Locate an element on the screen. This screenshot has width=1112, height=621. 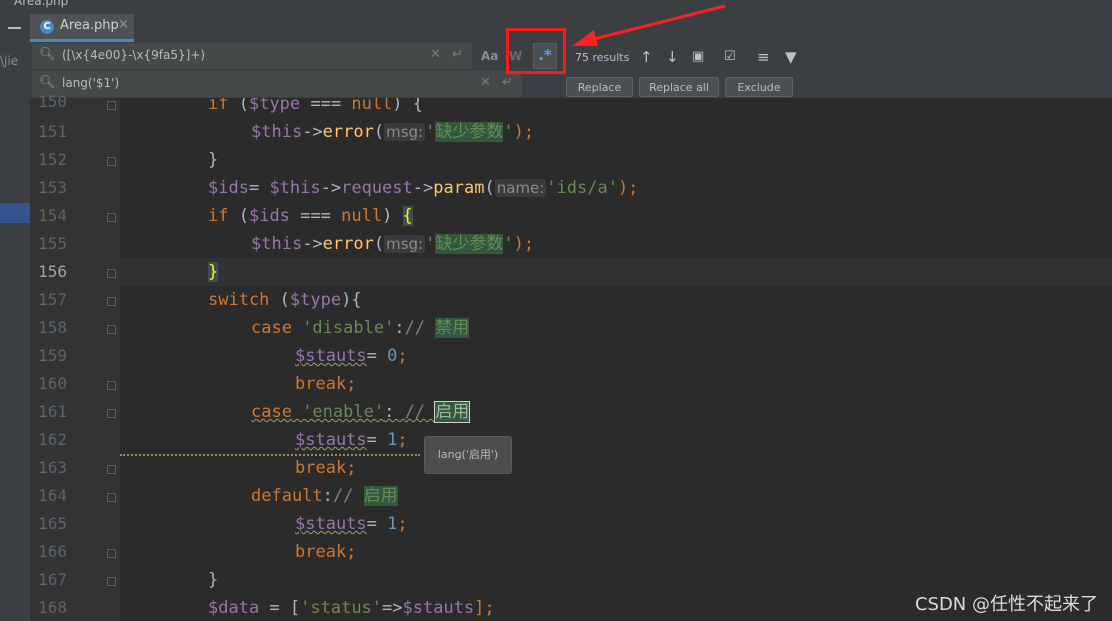
token: 0 is located at coordinates (392, 356).